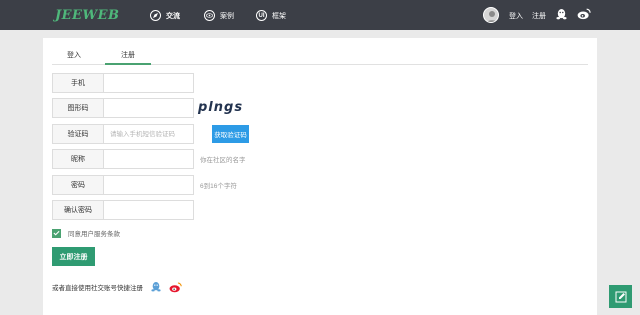  Describe the element at coordinates (173, 16) in the screenshot. I see `nav-item-label: 交流` at that location.